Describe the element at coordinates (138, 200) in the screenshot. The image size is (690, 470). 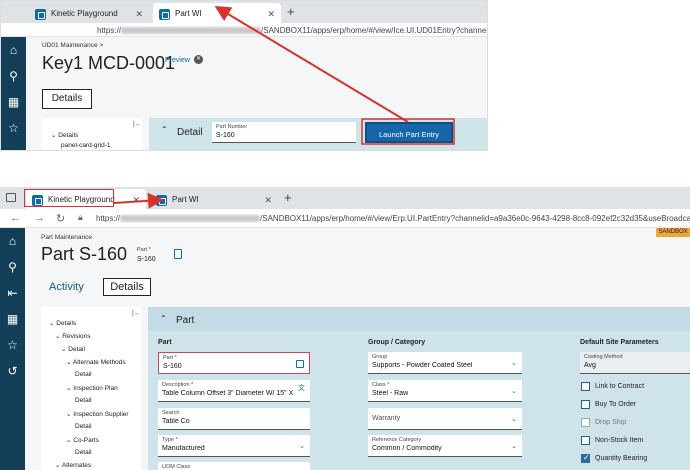
I see `arrow-to-part-wi-tab-bottom` at that location.